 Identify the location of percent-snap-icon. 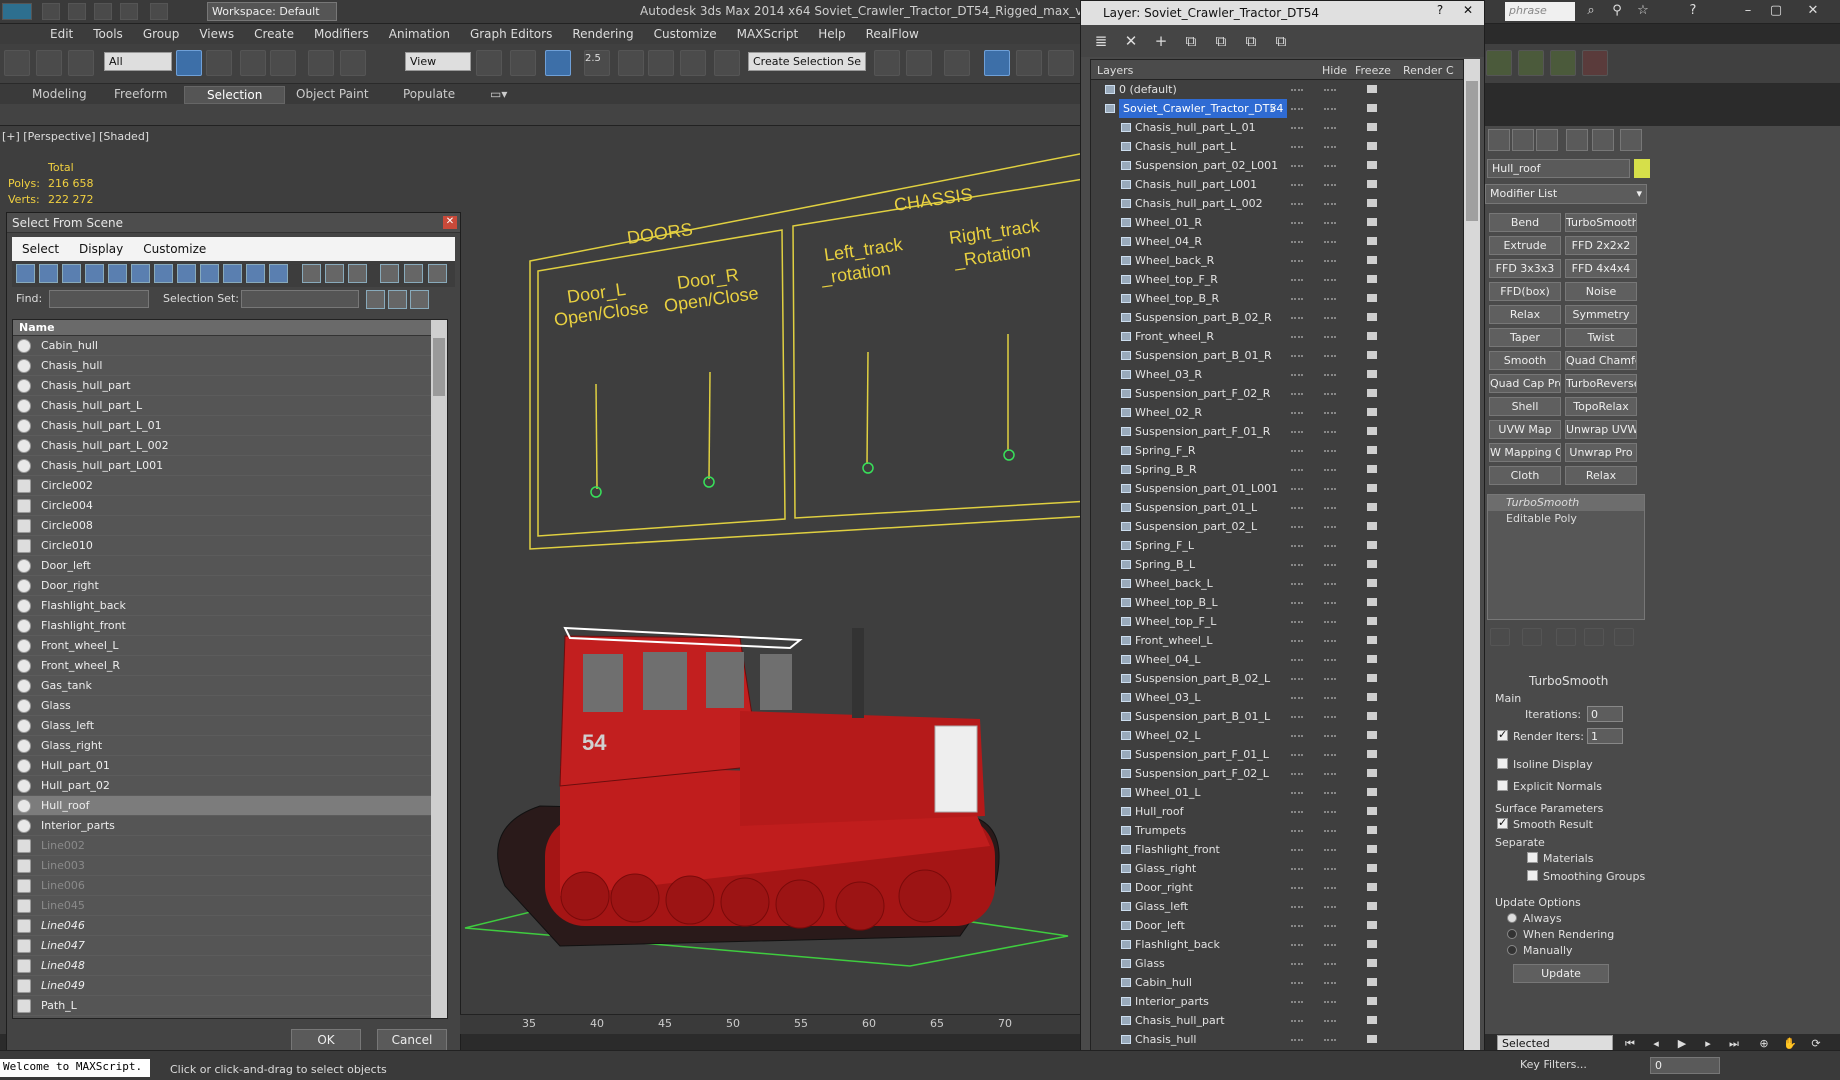
(661, 63).